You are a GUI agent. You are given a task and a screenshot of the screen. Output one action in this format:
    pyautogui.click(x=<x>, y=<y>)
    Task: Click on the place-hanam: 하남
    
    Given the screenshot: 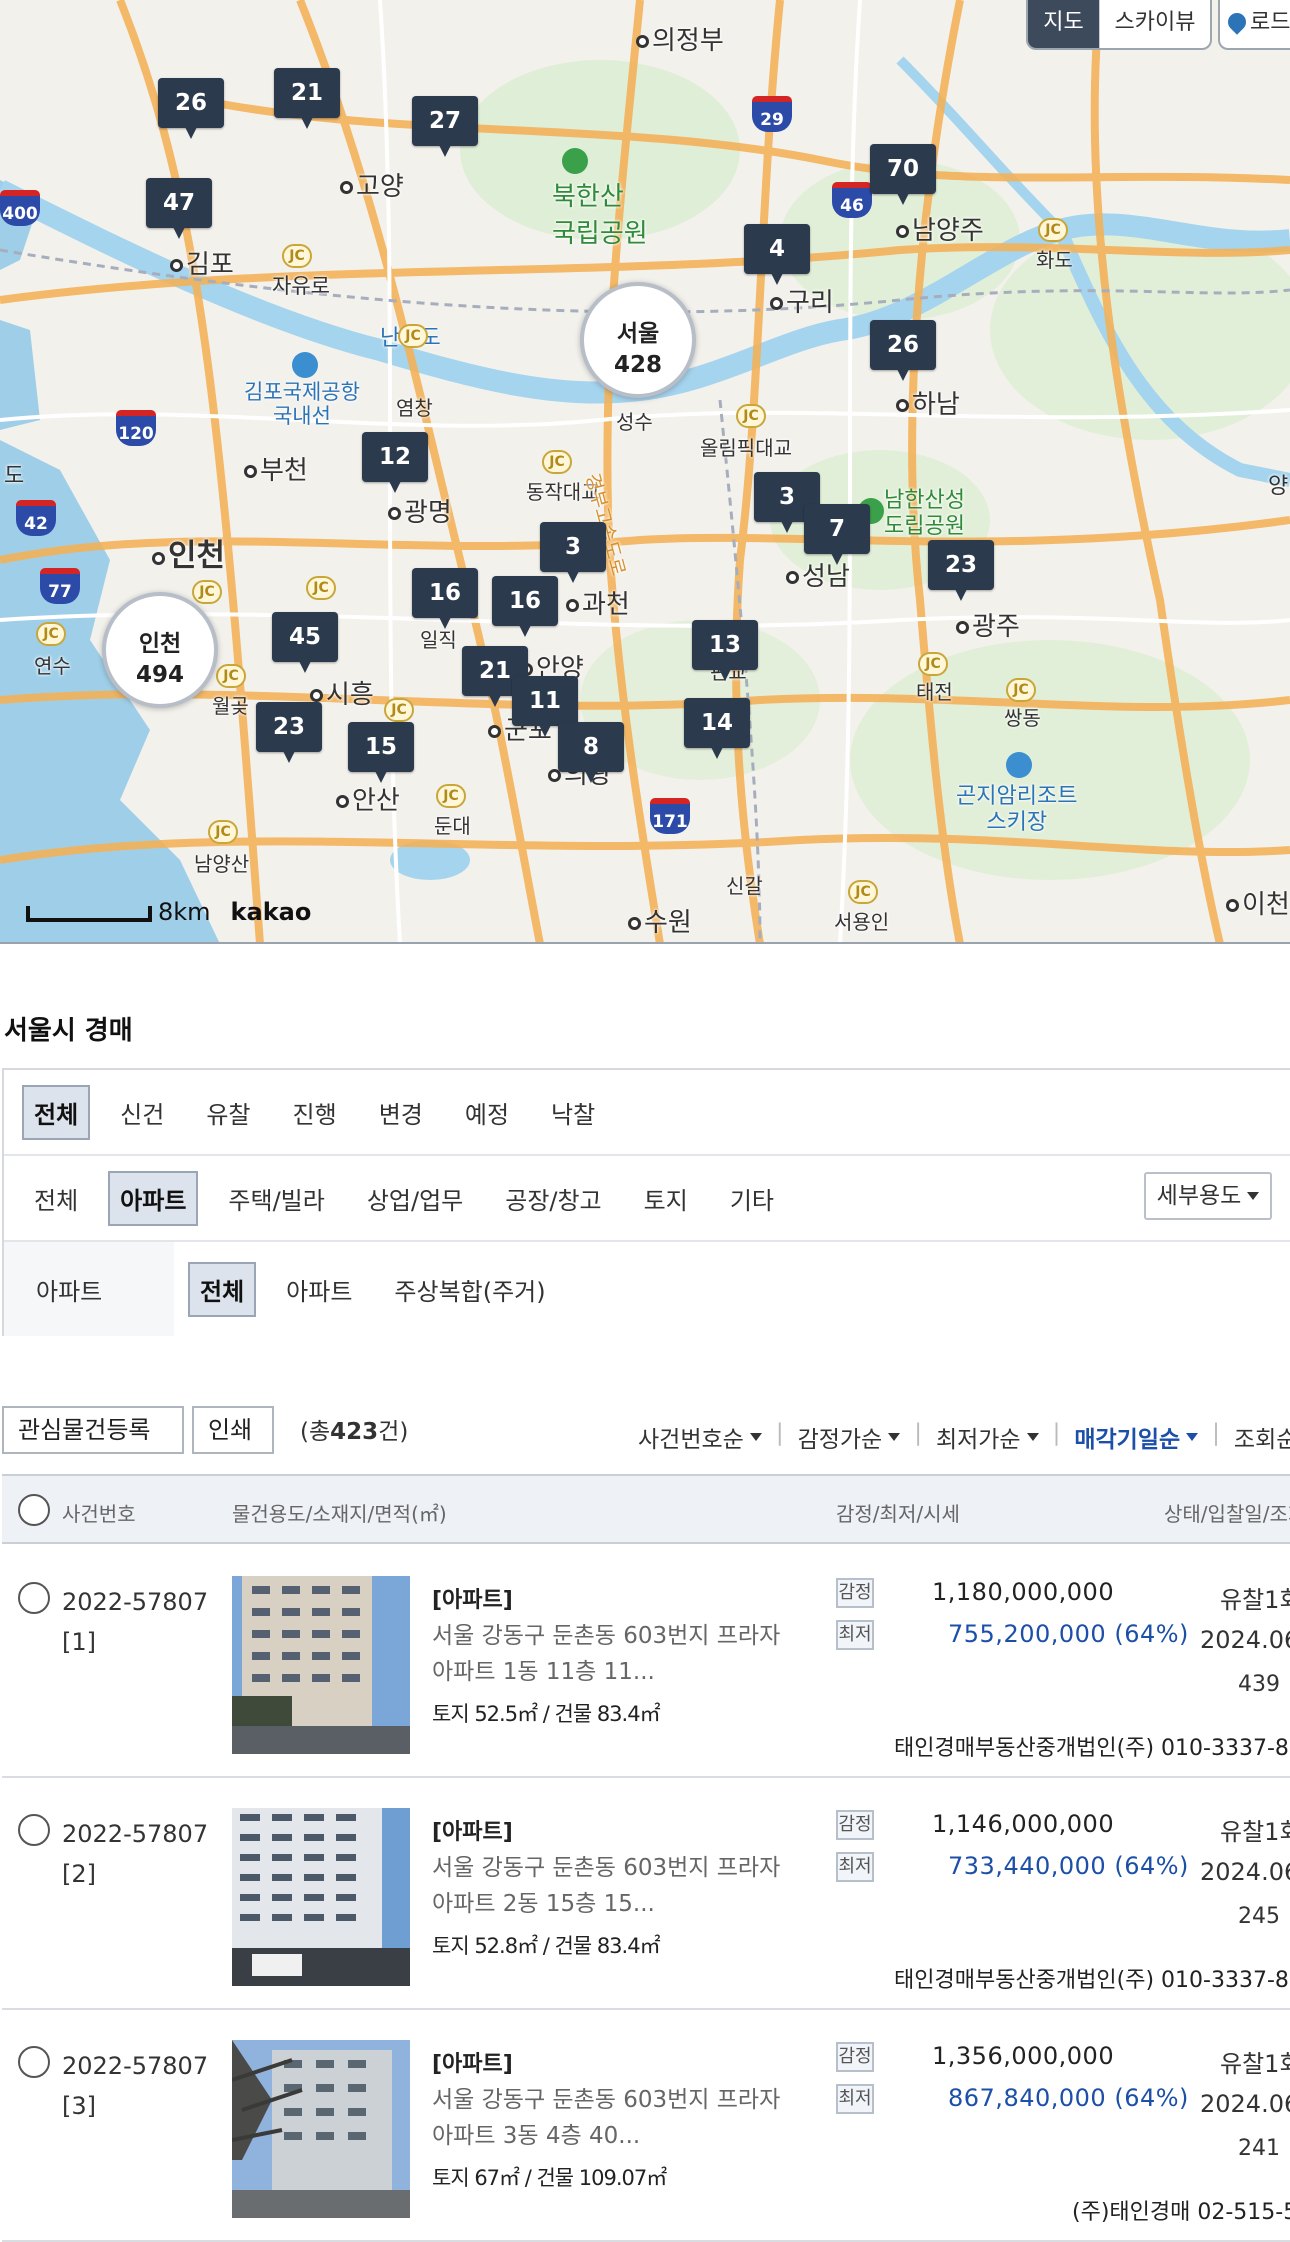 What is the action you would take?
    pyautogui.click(x=928, y=402)
    